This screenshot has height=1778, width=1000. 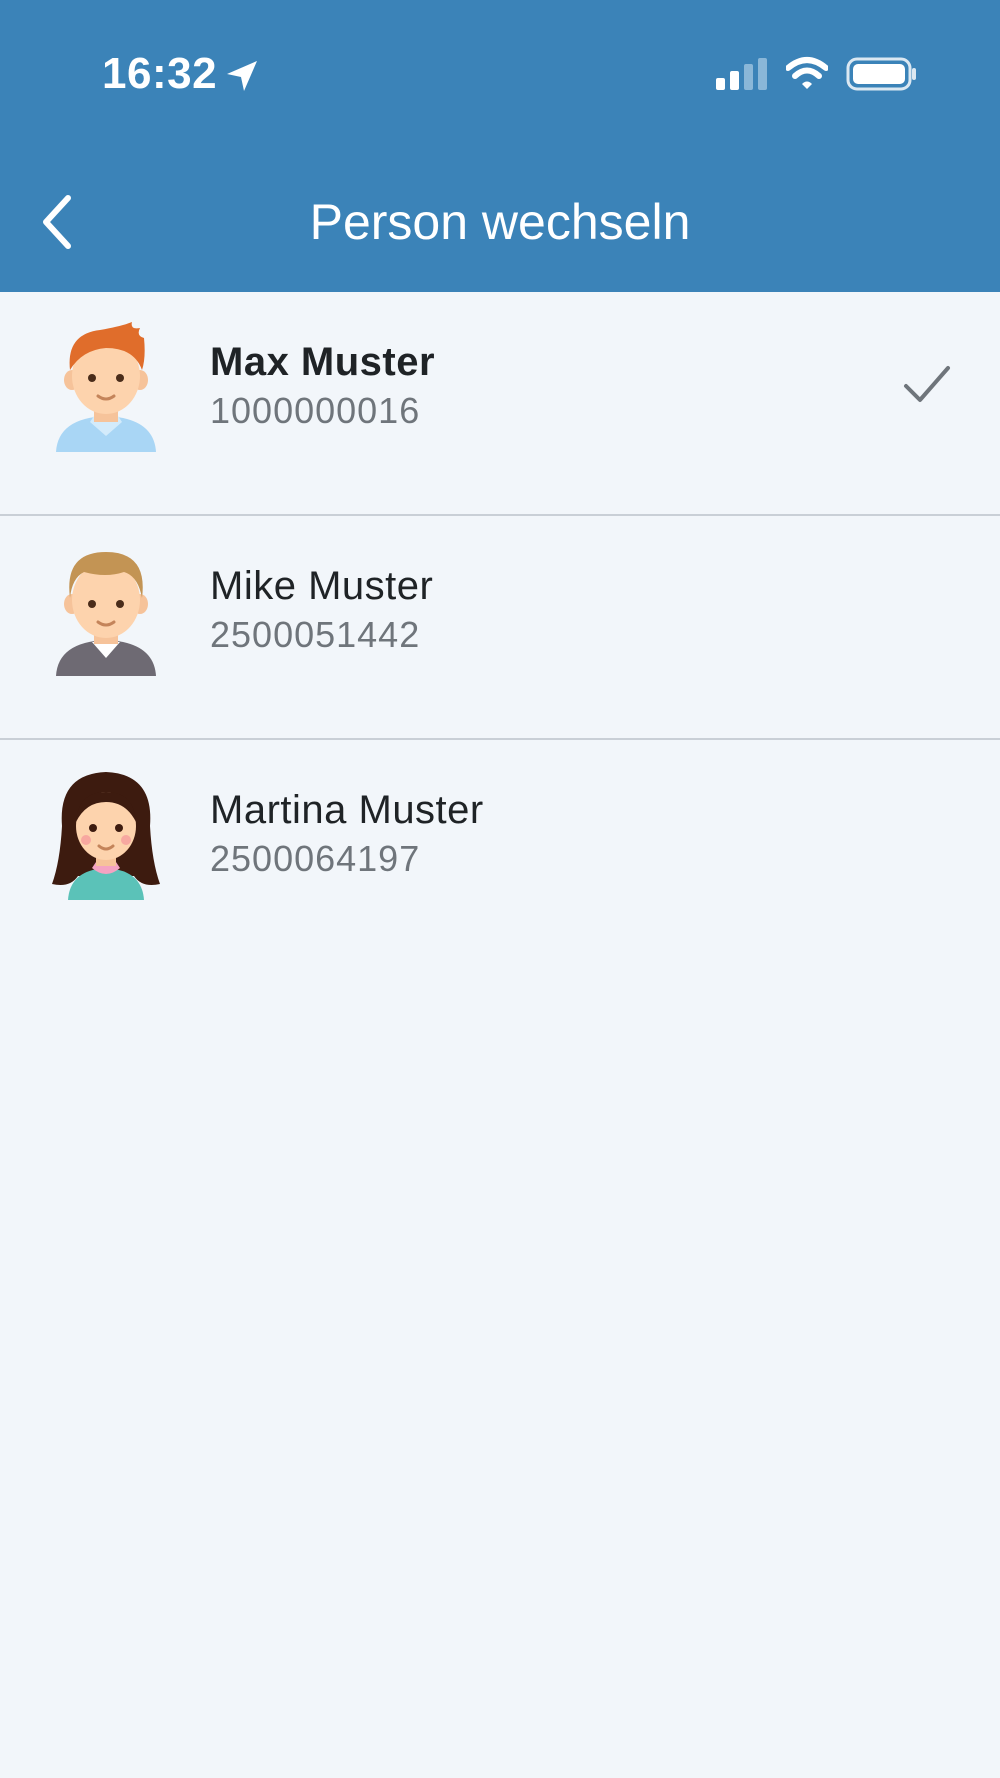 What do you see at coordinates (347, 810) in the screenshot?
I see `person-name: Martina Muster` at bounding box center [347, 810].